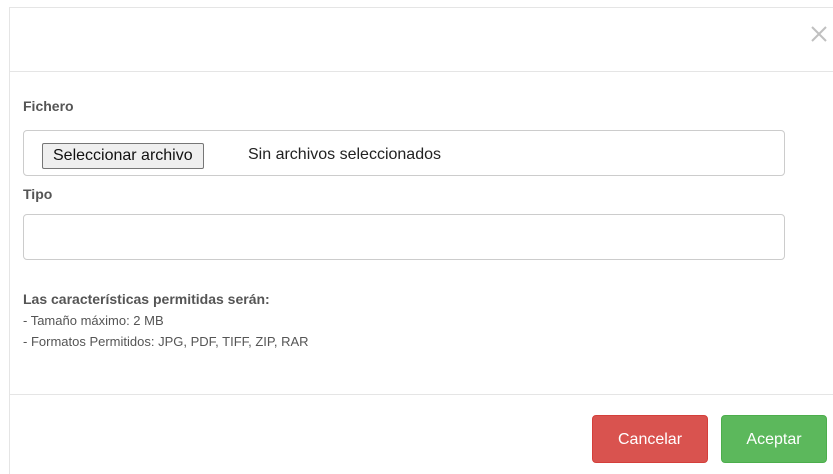 The image size is (833, 474). I want to click on close-button, so click(819, 34).